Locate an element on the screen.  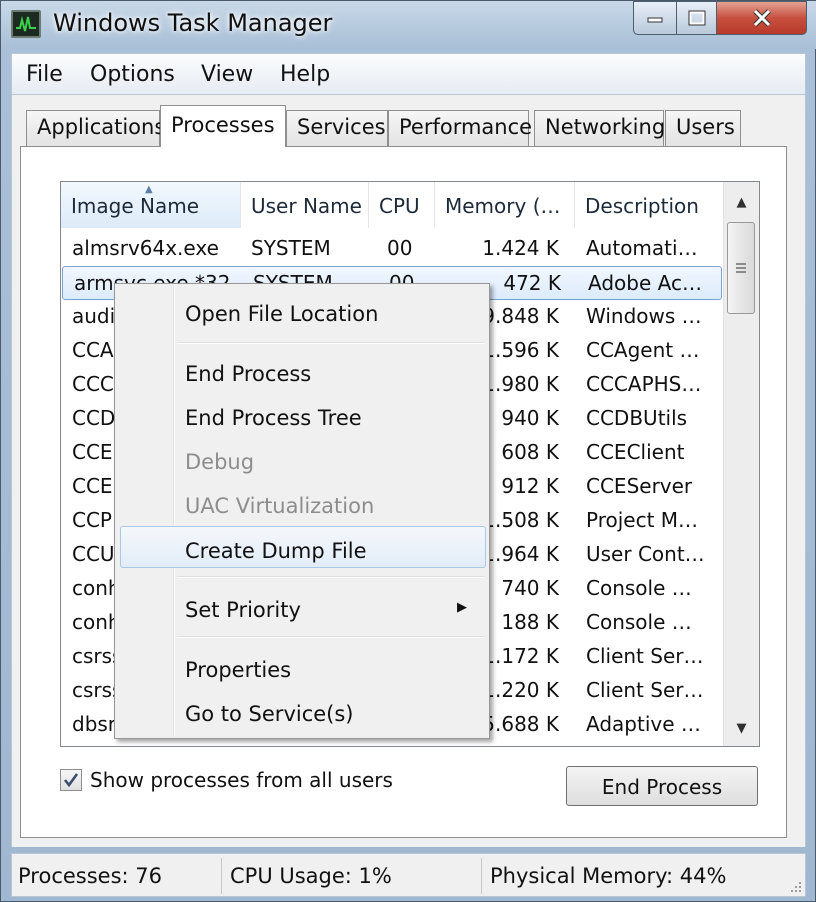
menu-item-end-process-tree: End Process Tree is located at coordinates (302, 415).